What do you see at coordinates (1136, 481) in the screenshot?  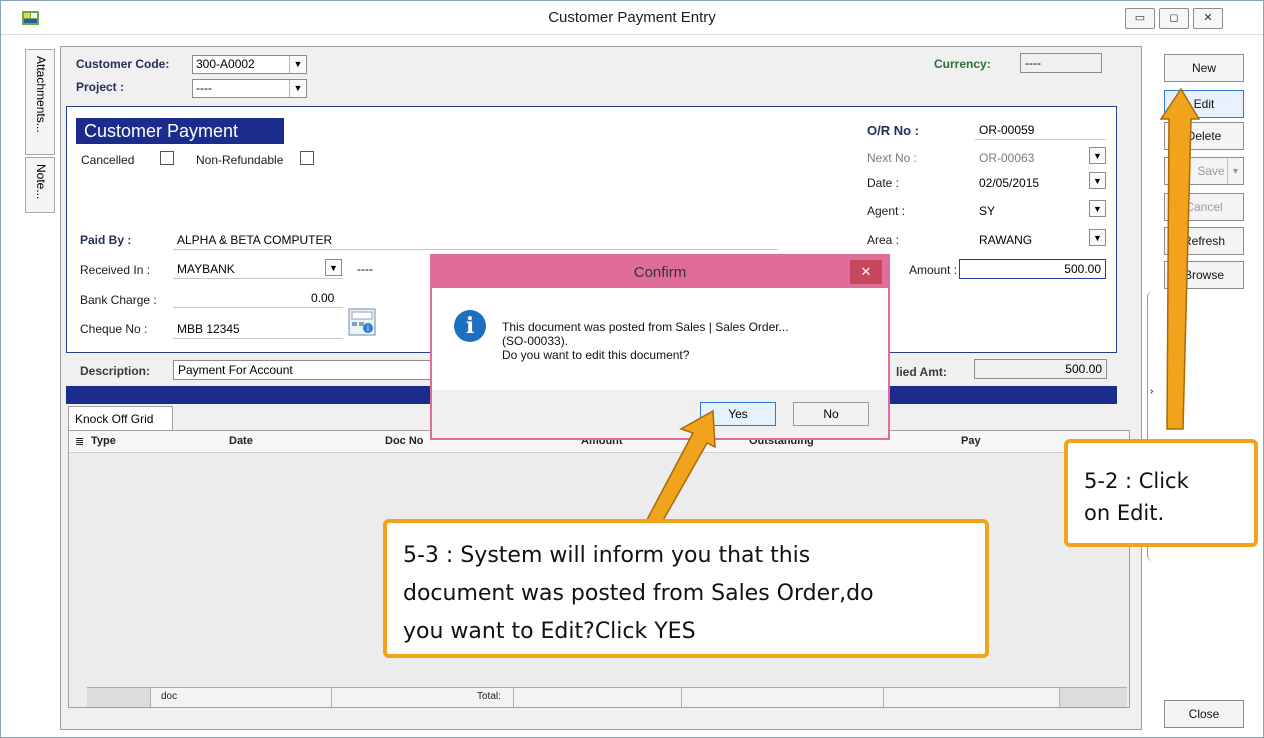 I see `callout-line: 5-2 : Click` at bounding box center [1136, 481].